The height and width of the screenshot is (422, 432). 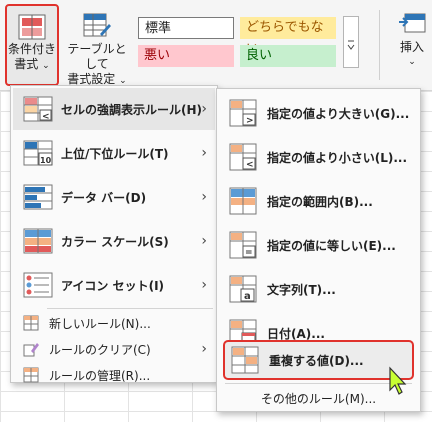 I want to click on greater-than-icon: >, so click(x=243, y=113).